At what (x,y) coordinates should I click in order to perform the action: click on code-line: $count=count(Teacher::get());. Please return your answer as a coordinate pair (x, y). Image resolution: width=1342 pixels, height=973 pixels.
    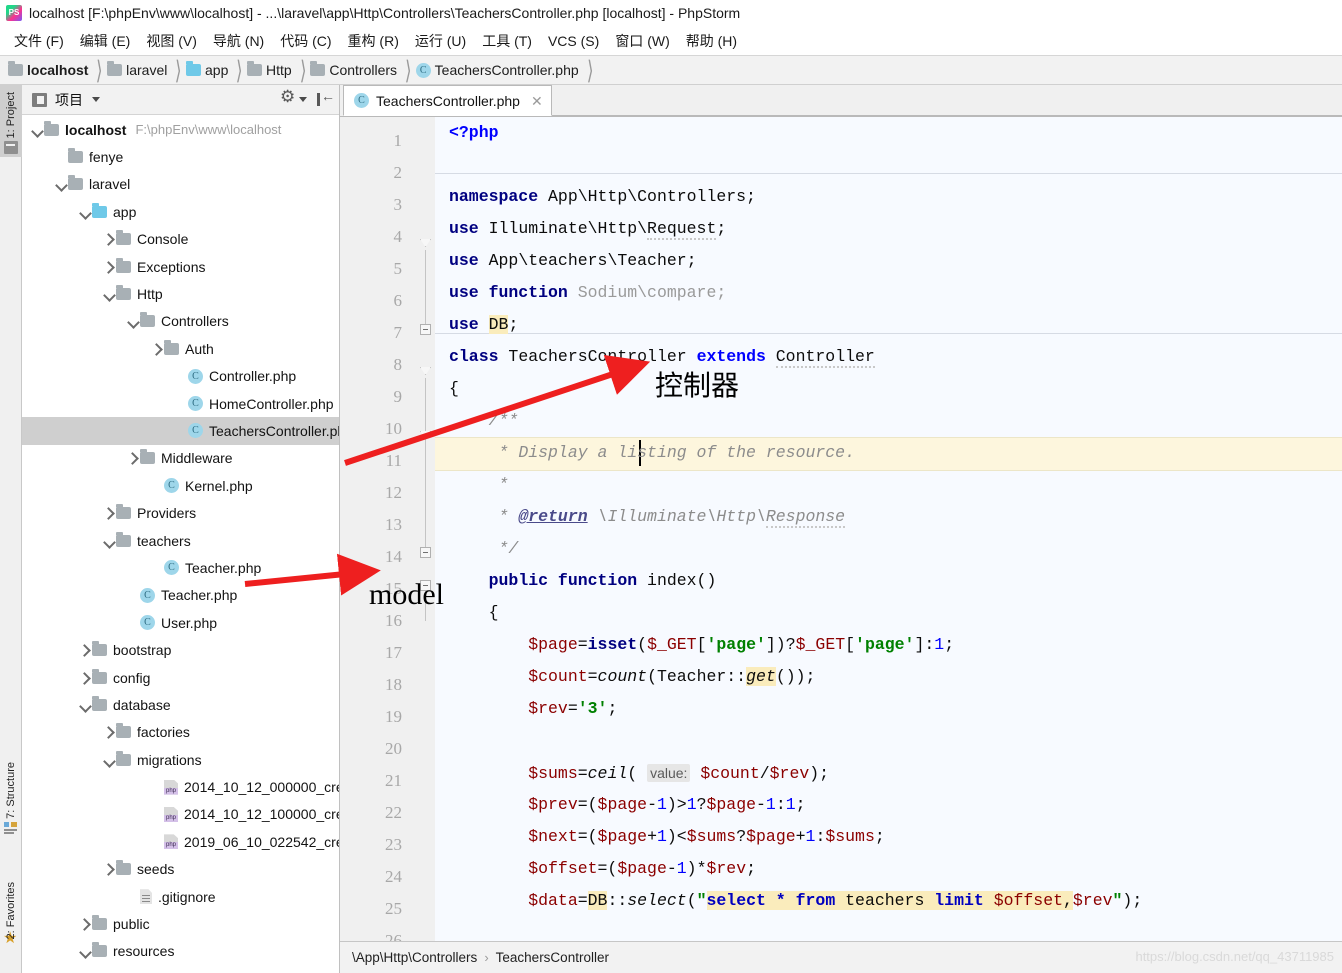
    Looking at the image, I should click on (632, 677).